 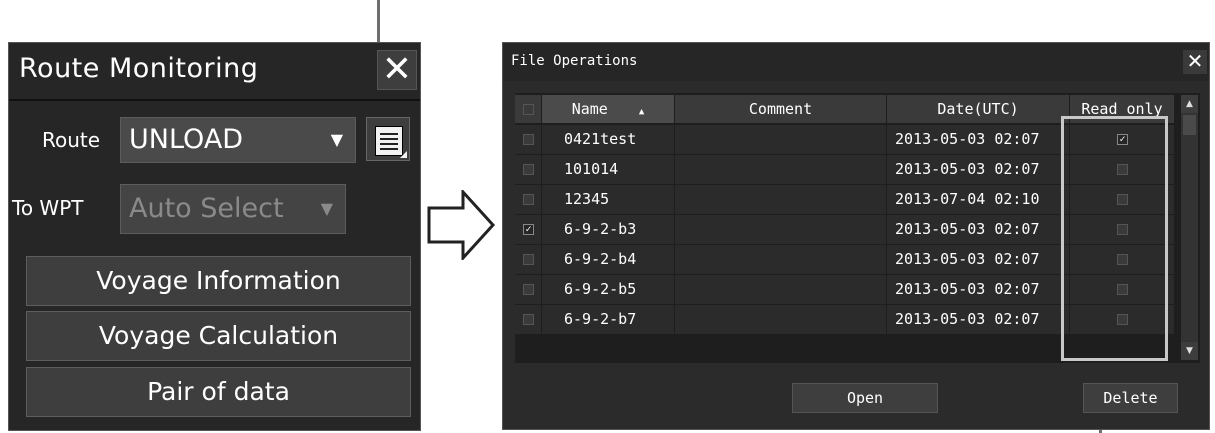 I want to click on column-header-date: Date(UTC), so click(x=978, y=109).